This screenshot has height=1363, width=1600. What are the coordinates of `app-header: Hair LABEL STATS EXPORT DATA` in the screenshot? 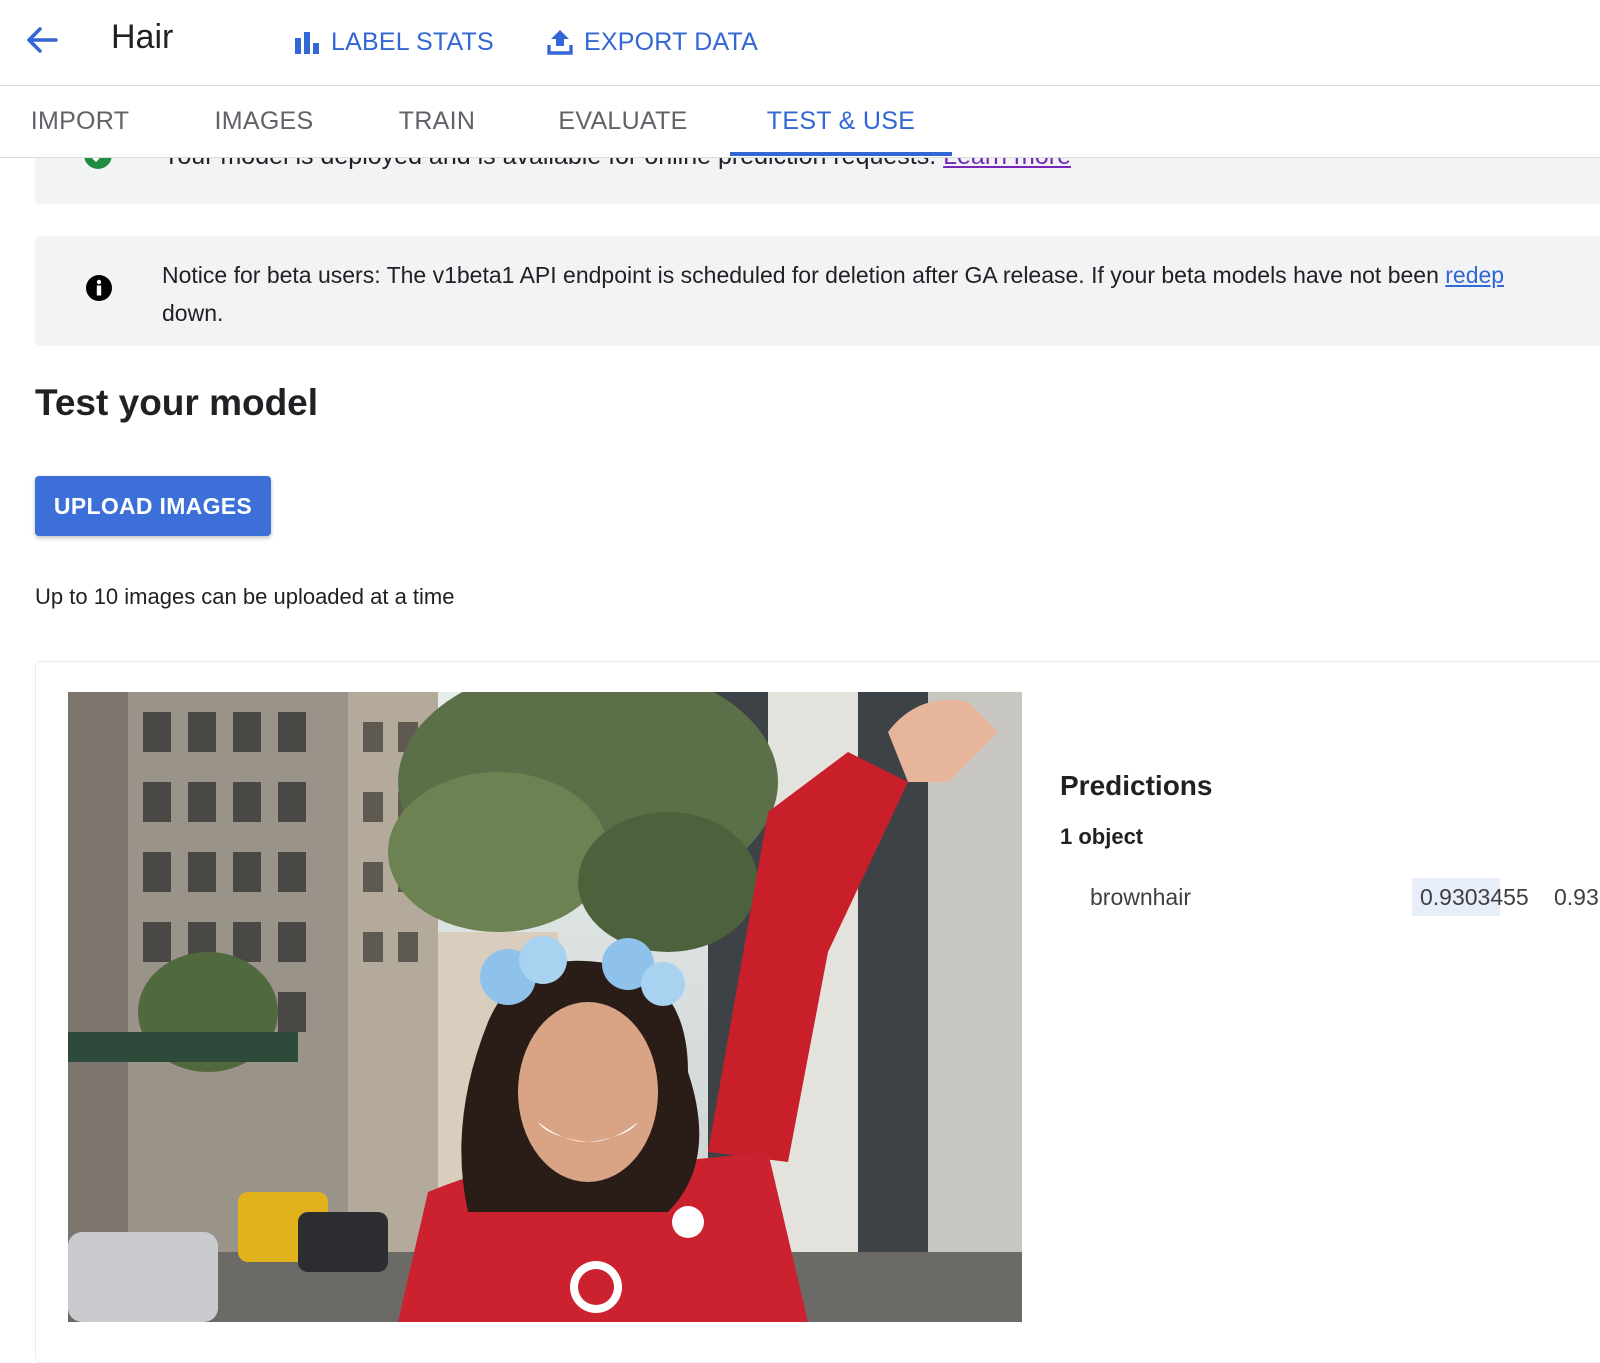 It's located at (800, 43).